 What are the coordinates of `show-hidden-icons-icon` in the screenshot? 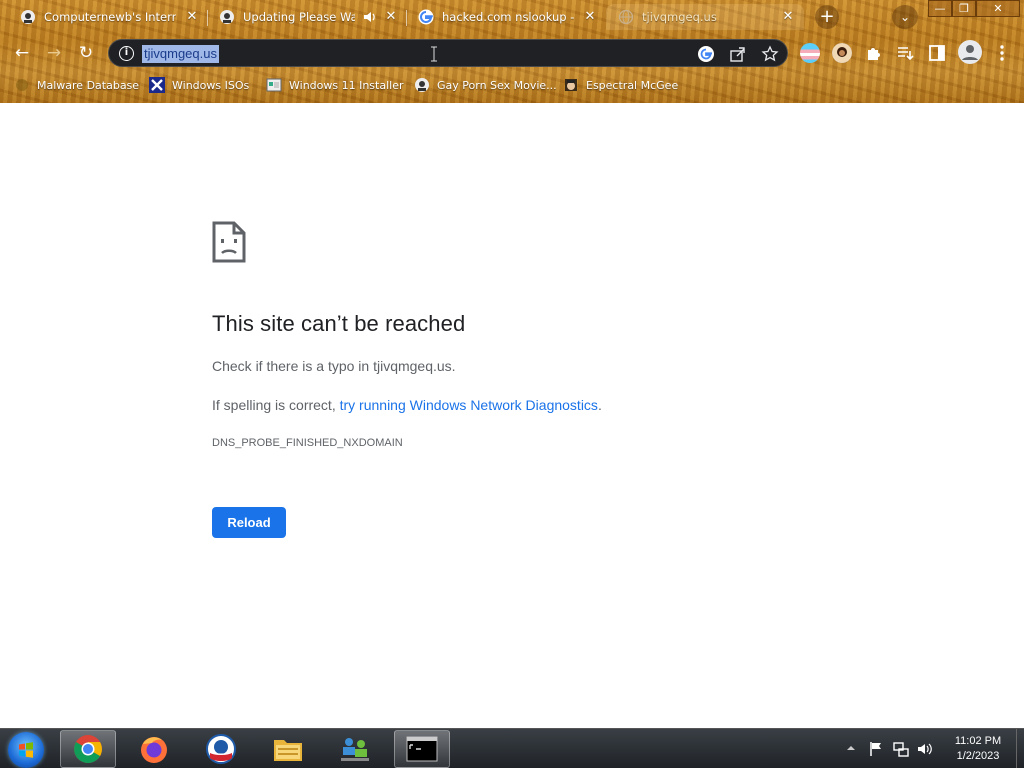 It's located at (851, 748).